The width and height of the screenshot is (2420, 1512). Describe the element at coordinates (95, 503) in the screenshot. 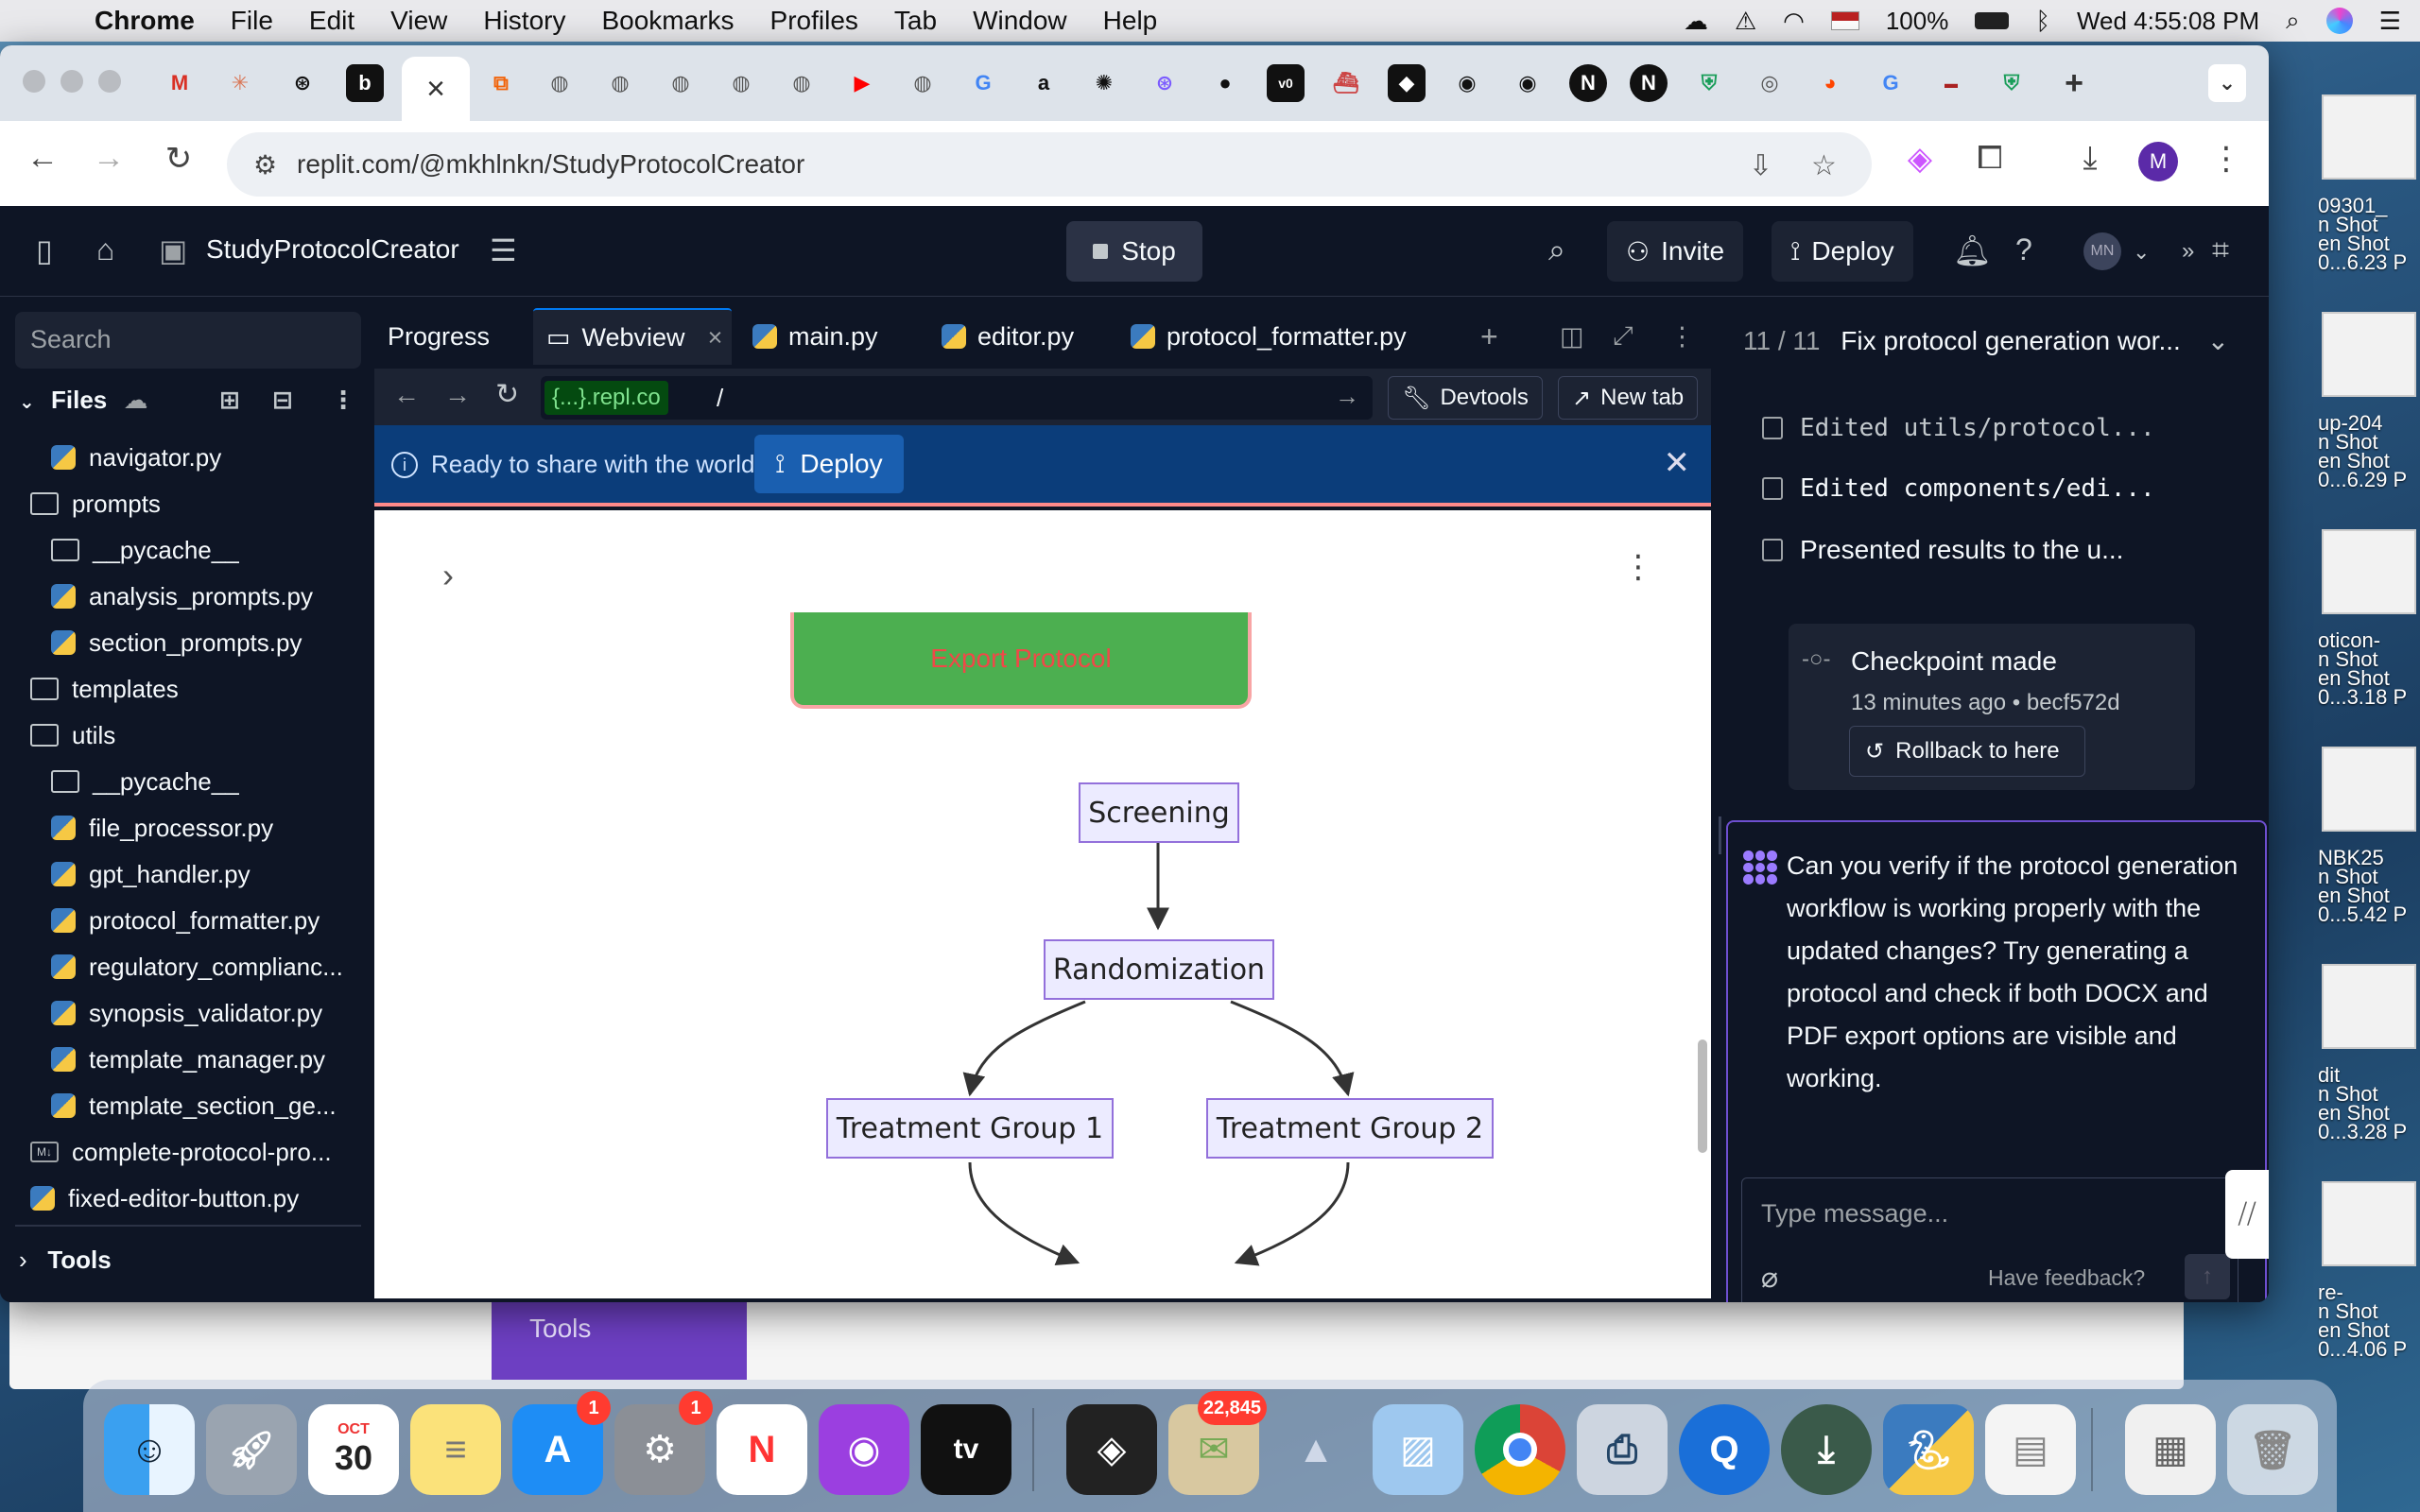

I see `folder-item: prompts` at that location.